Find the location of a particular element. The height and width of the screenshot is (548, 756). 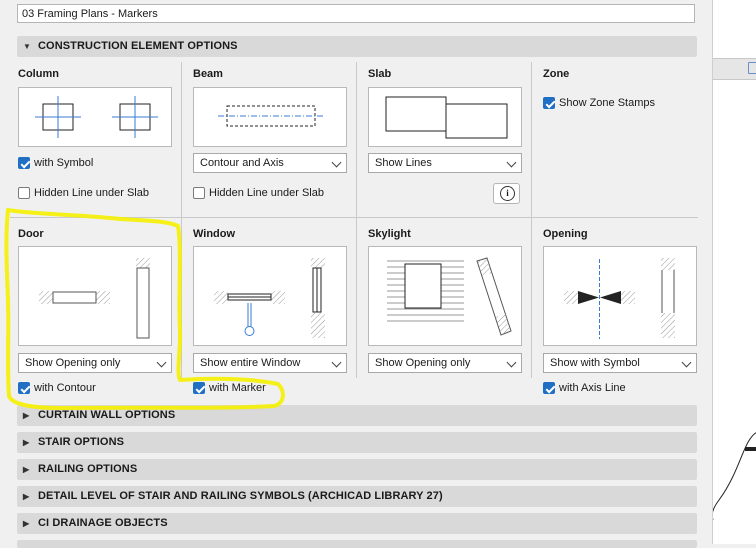

checkbox-label: with Contour is located at coordinates (65, 388).